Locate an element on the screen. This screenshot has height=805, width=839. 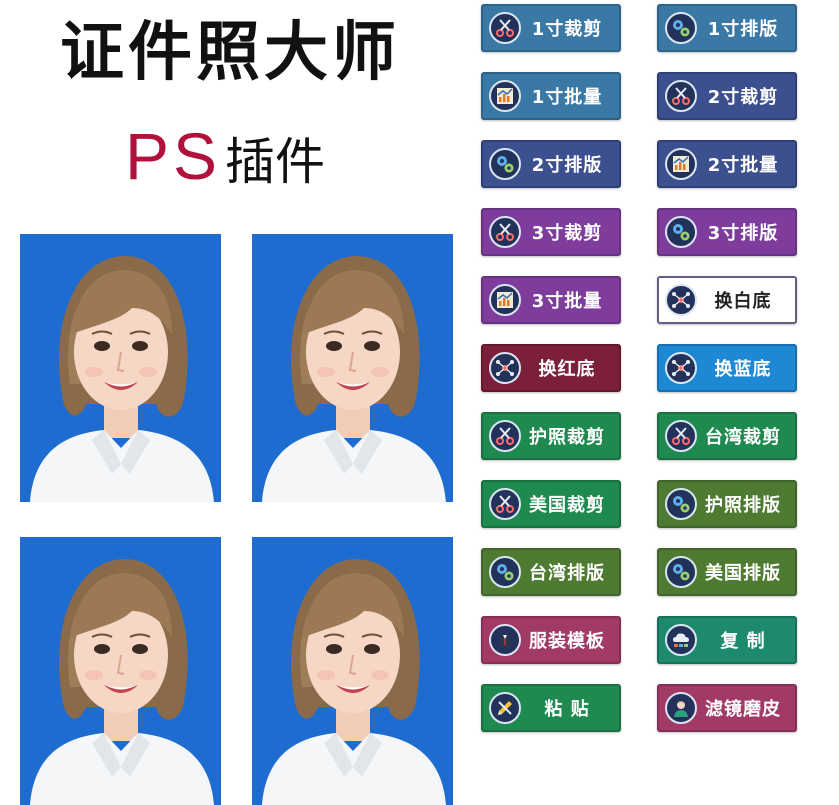
person-icon is located at coordinates (681, 708).